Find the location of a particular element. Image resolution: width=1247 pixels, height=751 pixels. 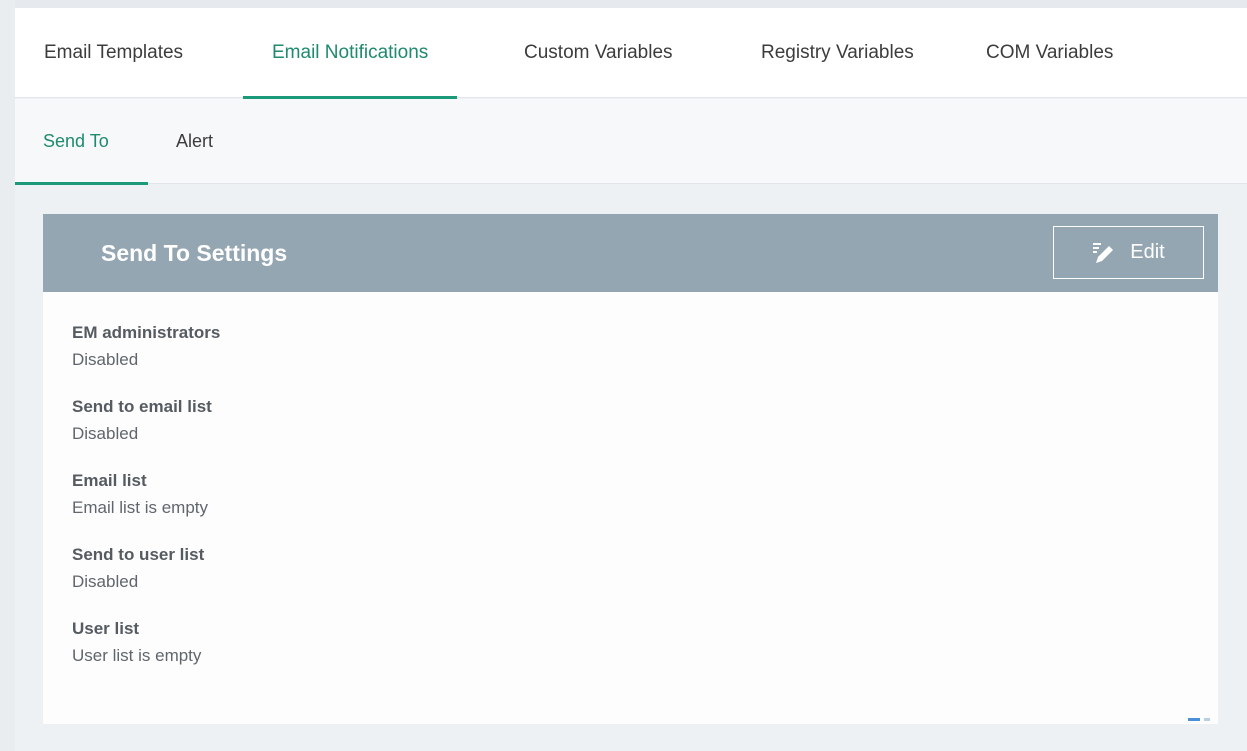

edit-button-label: Edit is located at coordinates (1147, 252).